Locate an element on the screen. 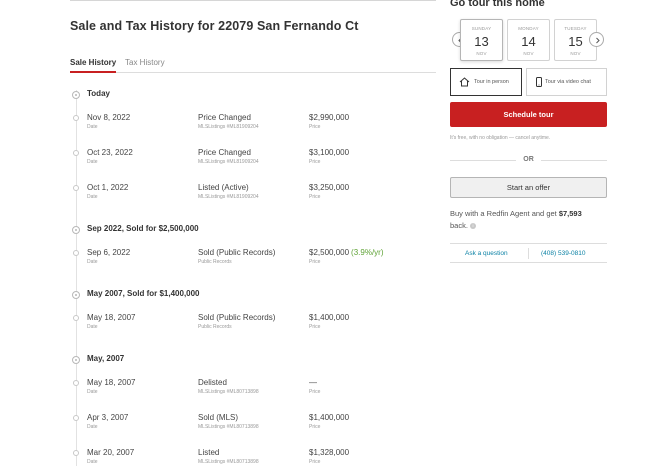 Image resolution: width=657 pixels, height=466 pixels. tour-title: Go tour this home is located at coordinates (497, 4).